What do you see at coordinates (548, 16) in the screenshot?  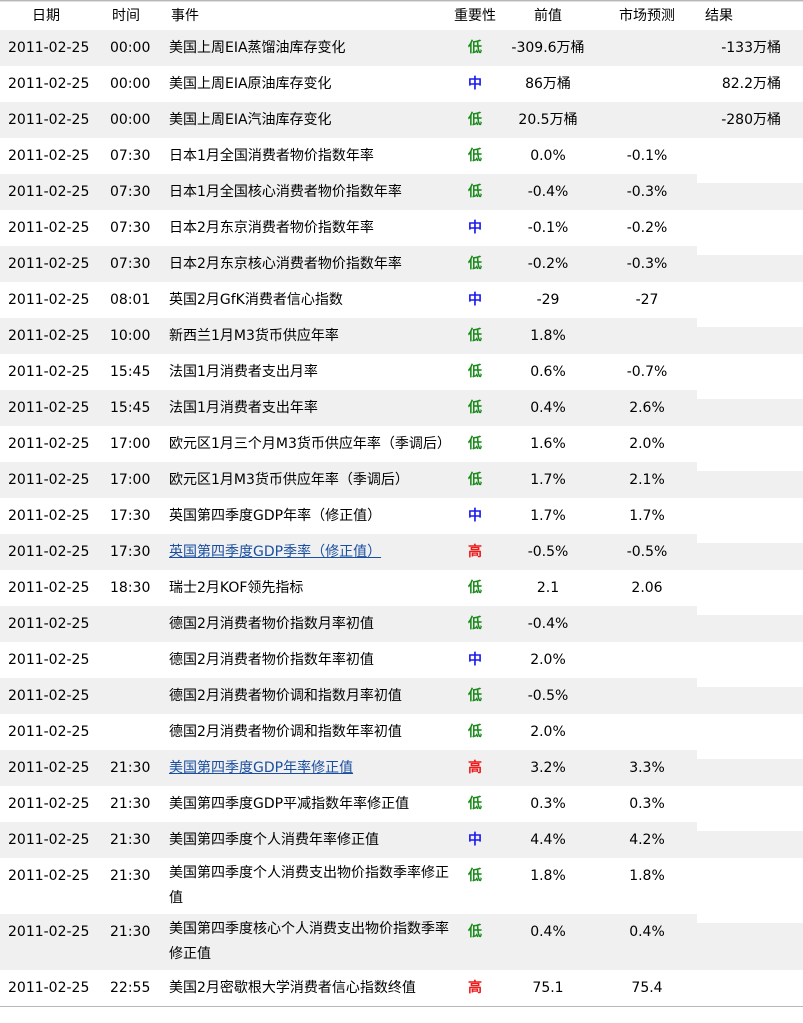 I see `header-previous: 前值` at bounding box center [548, 16].